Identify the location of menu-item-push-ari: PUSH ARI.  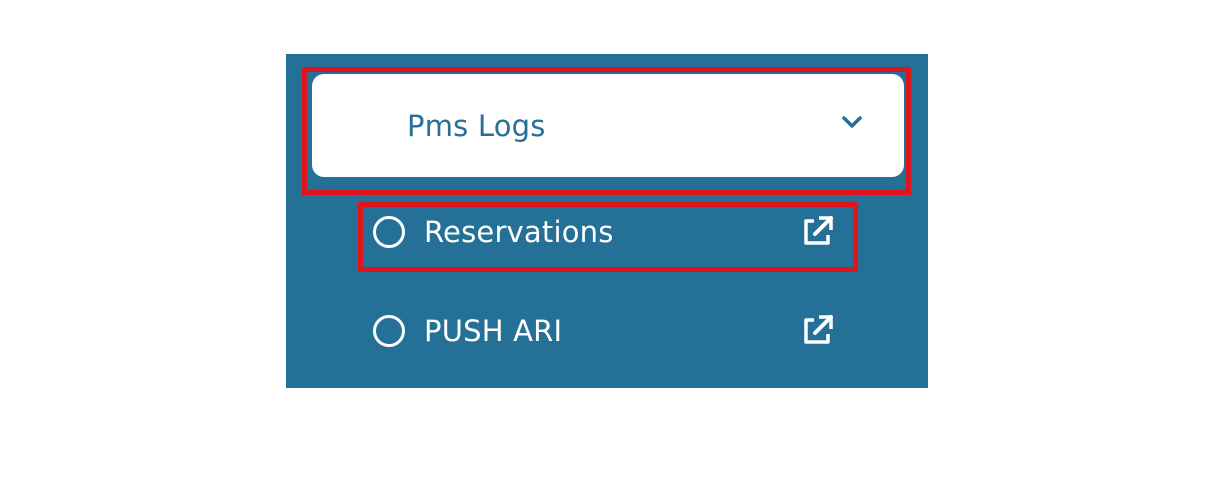
(605, 331).